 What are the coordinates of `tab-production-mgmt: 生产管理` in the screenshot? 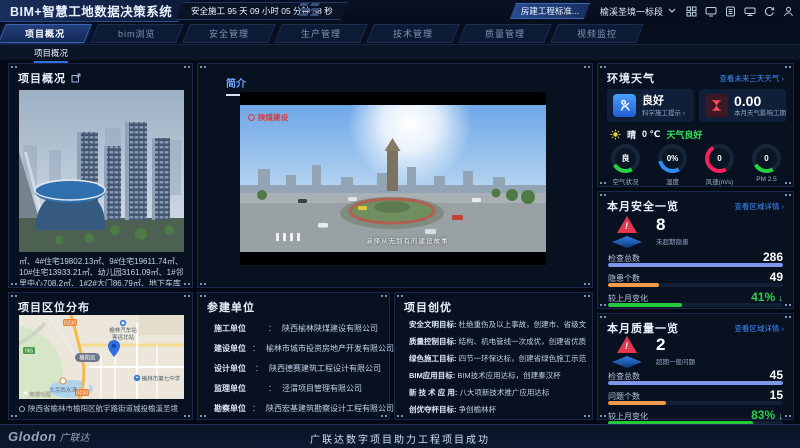 It's located at (321, 33).